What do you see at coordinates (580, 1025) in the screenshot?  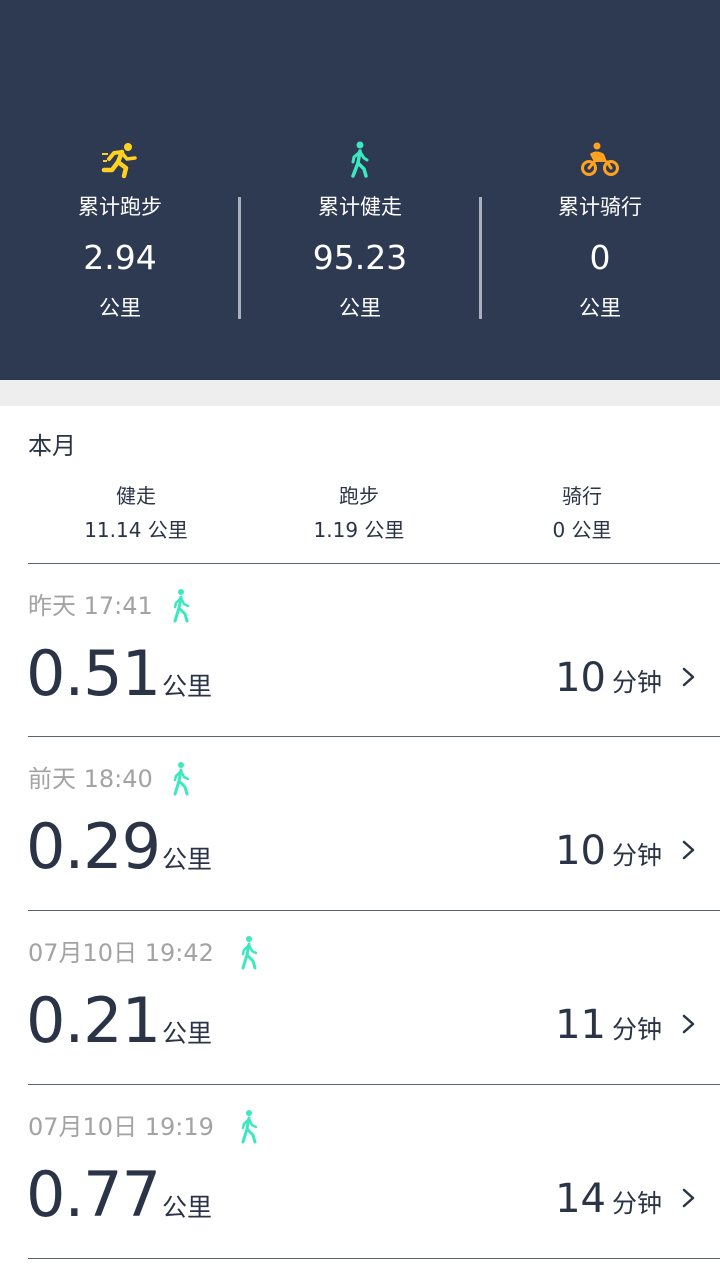 I see `record-duration-value: 11` at bounding box center [580, 1025].